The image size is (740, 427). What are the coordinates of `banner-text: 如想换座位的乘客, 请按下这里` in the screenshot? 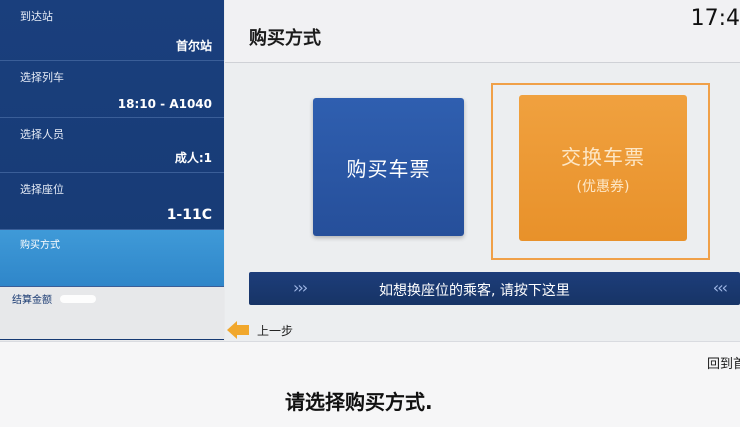 It's located at (474, 291).